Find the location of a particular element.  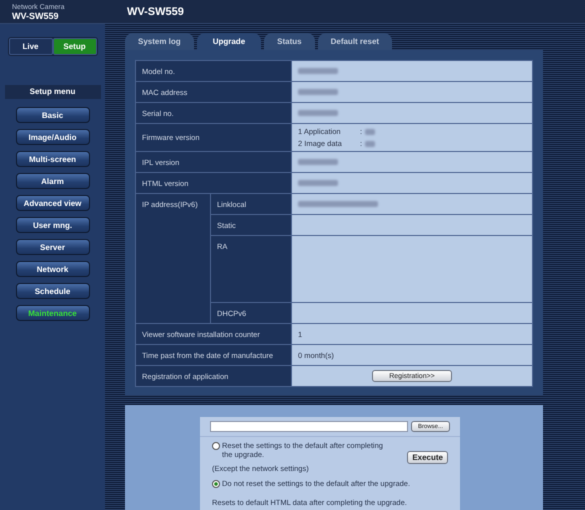

menu-button: Network is located at coordinates (53, 269).